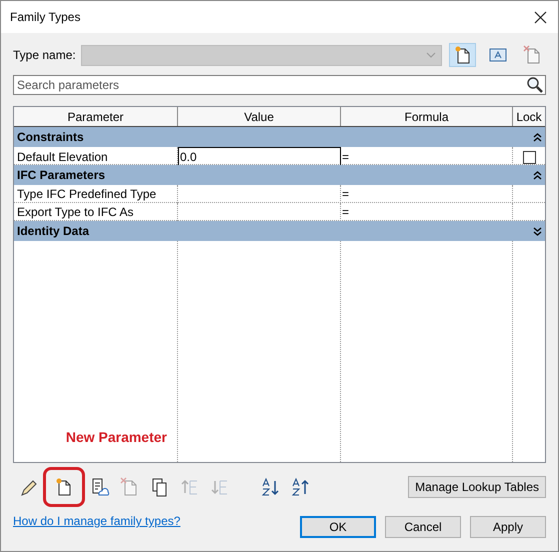 This screenshot has width=559, height=552. I want to click on group-header: IFC Parameters, so click(279, 175).